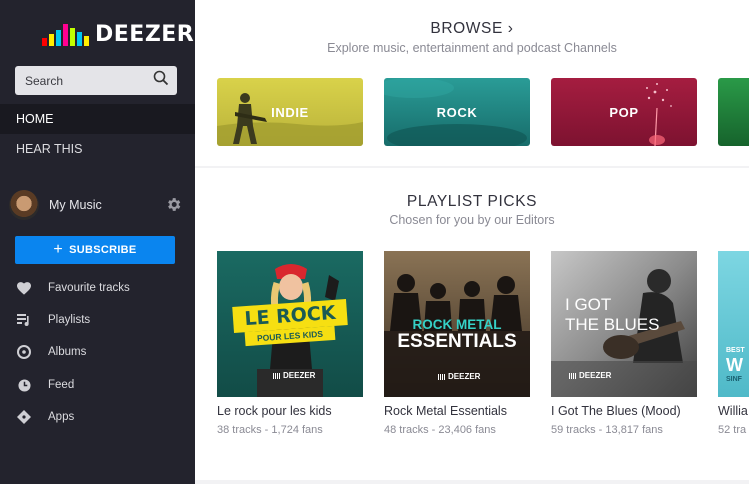 The height and width of the screenshot is (484, 749). Describe the element at coordinates (97, 320) in the screenshot. I see `sidebar-item-playlists: Playlists` at that location.